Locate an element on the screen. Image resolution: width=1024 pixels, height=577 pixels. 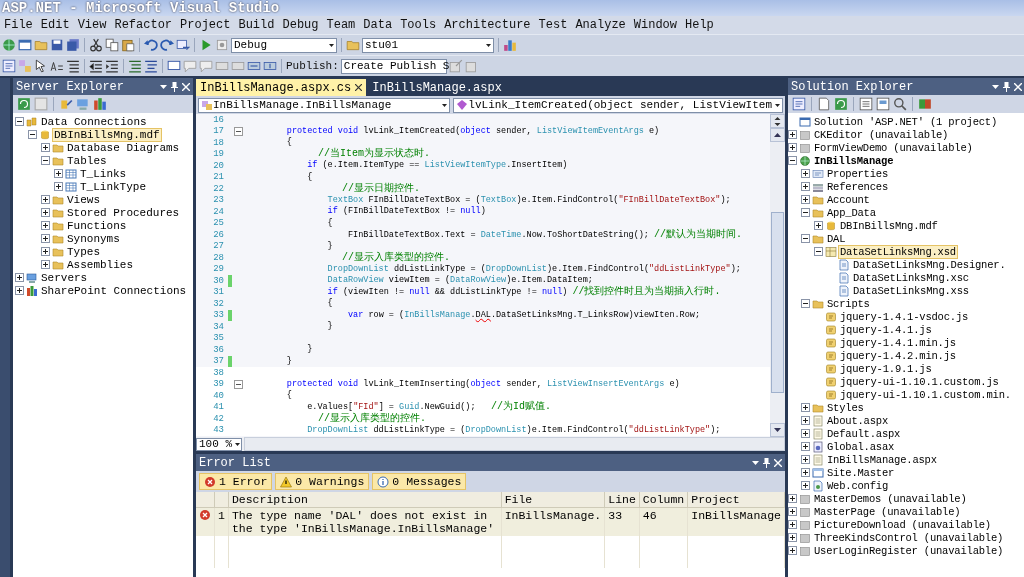
close-icon is located at coordinates (359, 87).